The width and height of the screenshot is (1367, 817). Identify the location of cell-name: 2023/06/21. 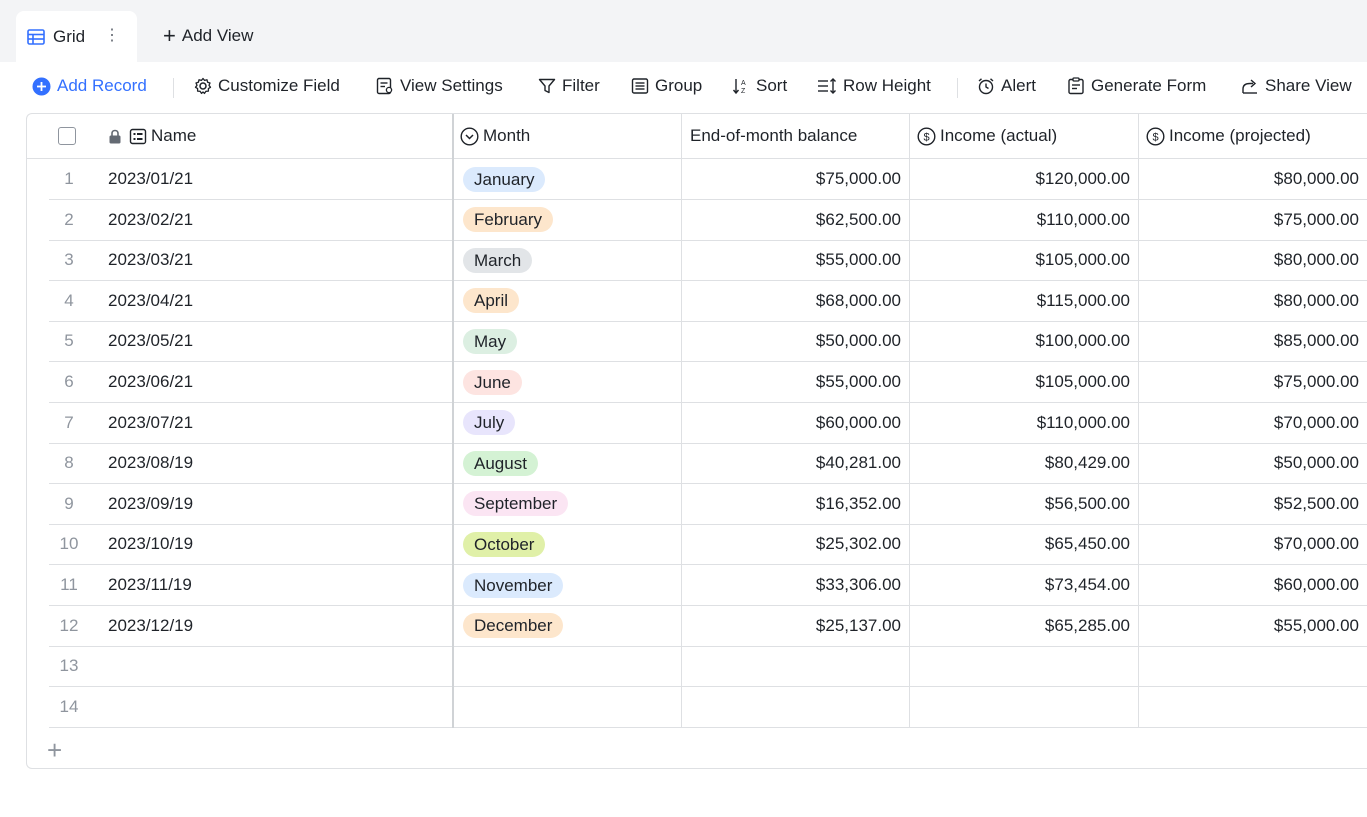
(150, 382).